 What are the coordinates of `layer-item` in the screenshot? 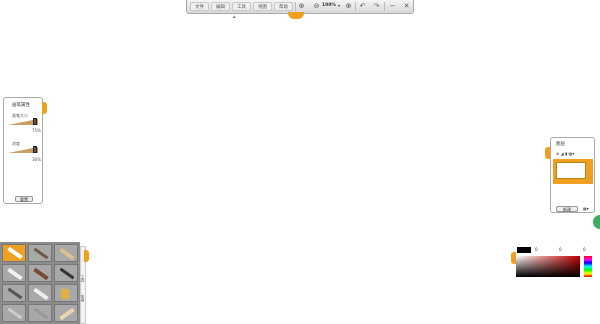 It's located at (573, 171).